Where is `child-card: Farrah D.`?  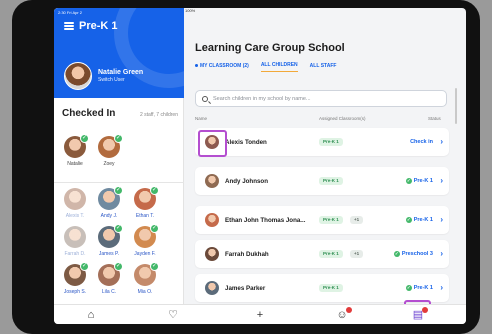
child-card: Farrah D. is located at coordinates (75, 241).